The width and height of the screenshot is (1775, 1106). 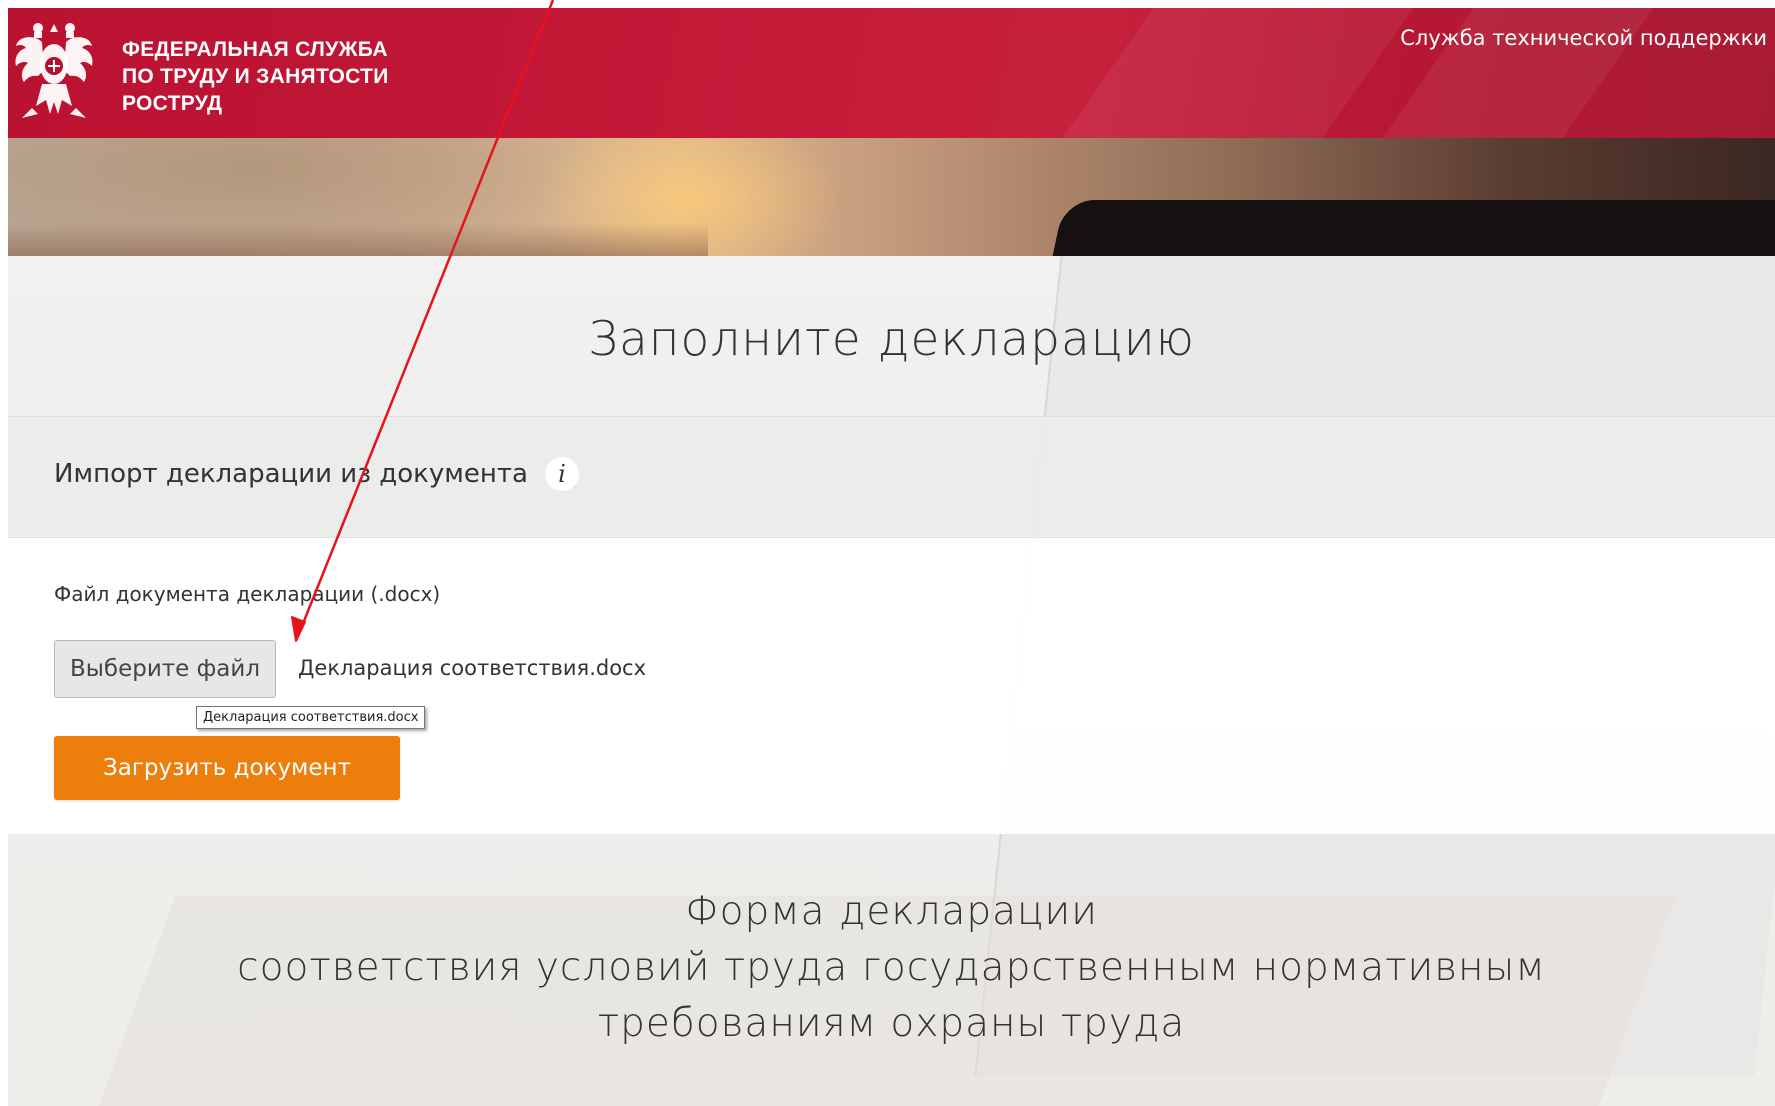 What do you see at coordinates (1238, 73) in the screenshot?
I see `header-decor-stripe` at bounding box center [1238, 73].